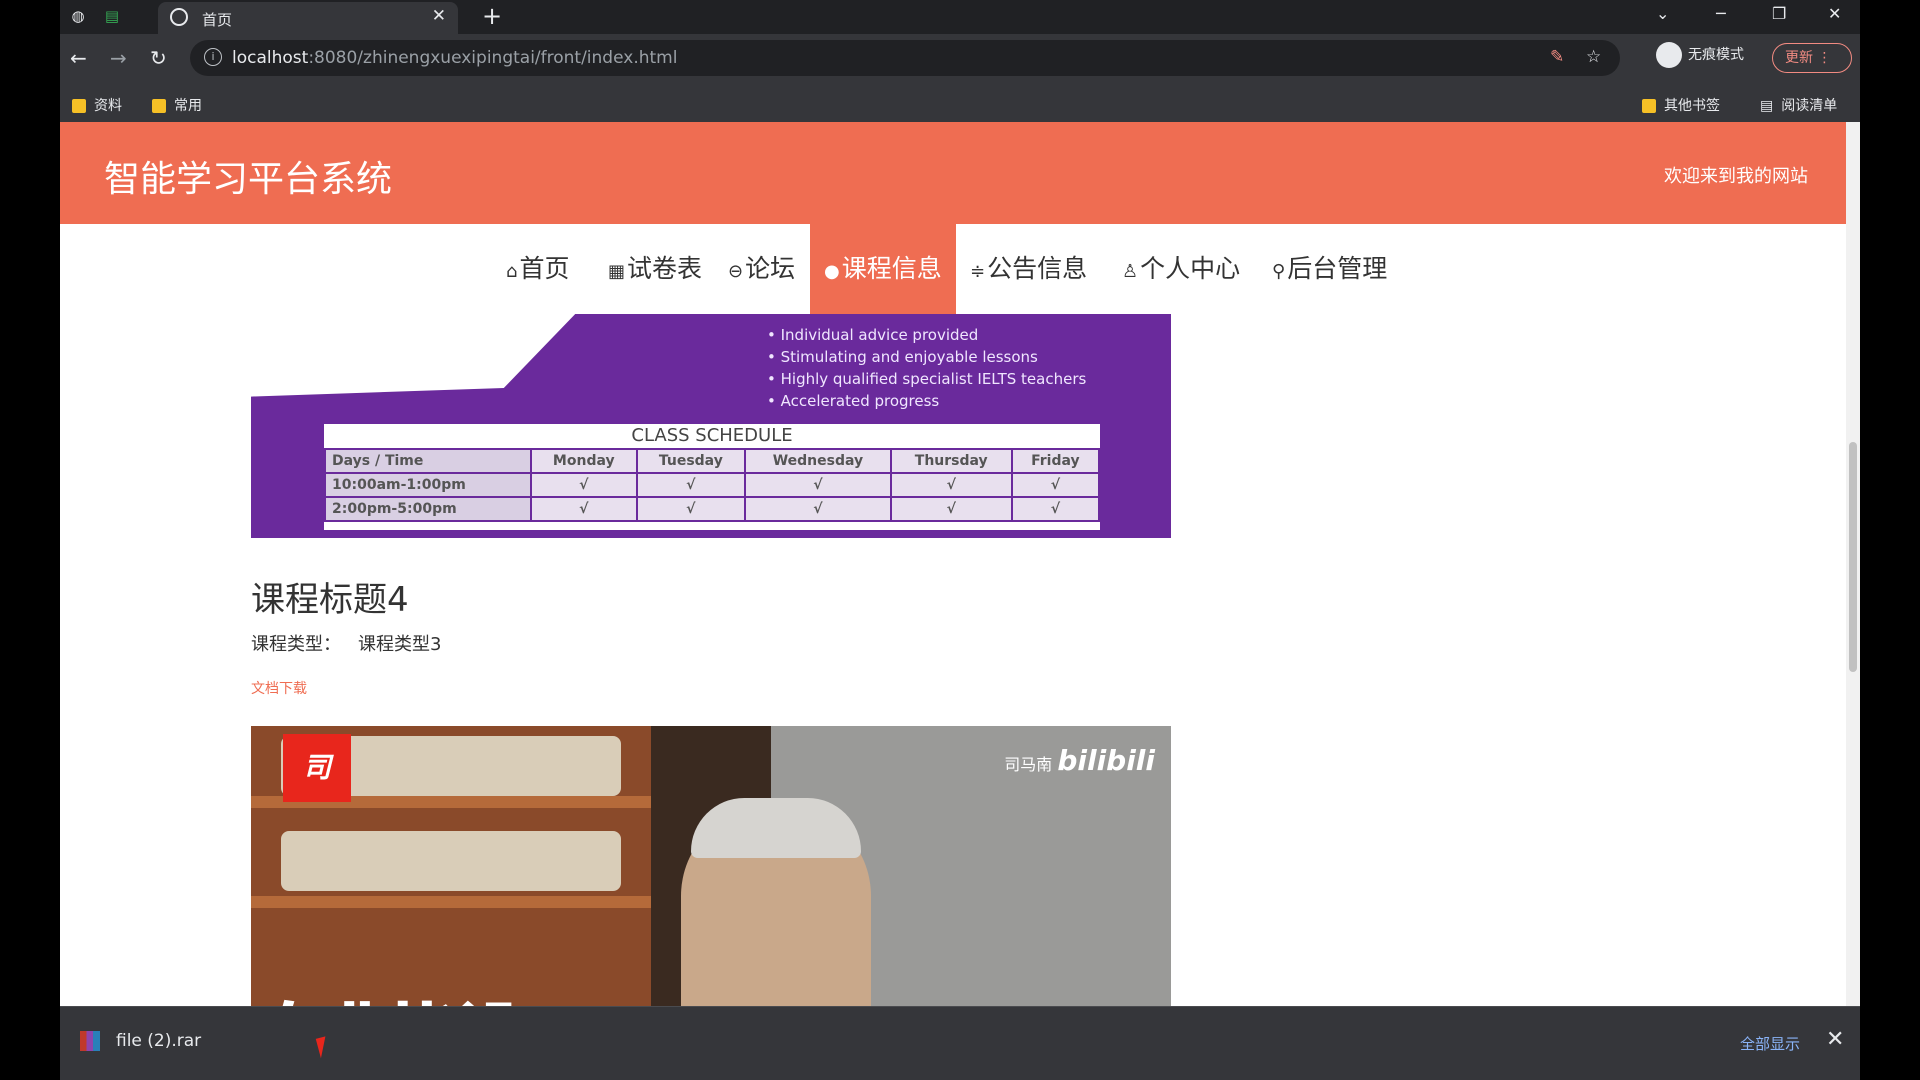  What do you see at coordinates (118, 58) in the screenshot?
I see `forward-icon: →` at bounding box center [118, 58].